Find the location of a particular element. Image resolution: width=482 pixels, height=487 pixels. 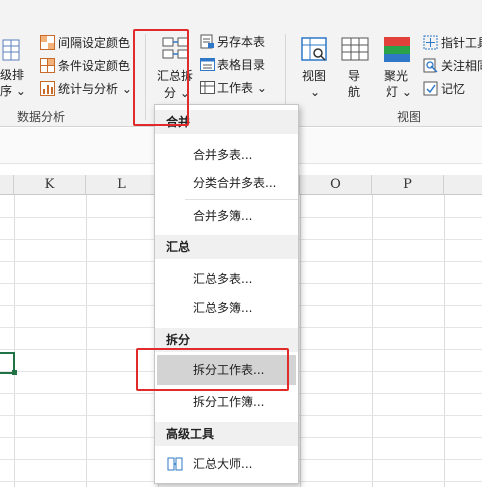

section-summary-header: 汇总 is located at coordinates (226, 247).